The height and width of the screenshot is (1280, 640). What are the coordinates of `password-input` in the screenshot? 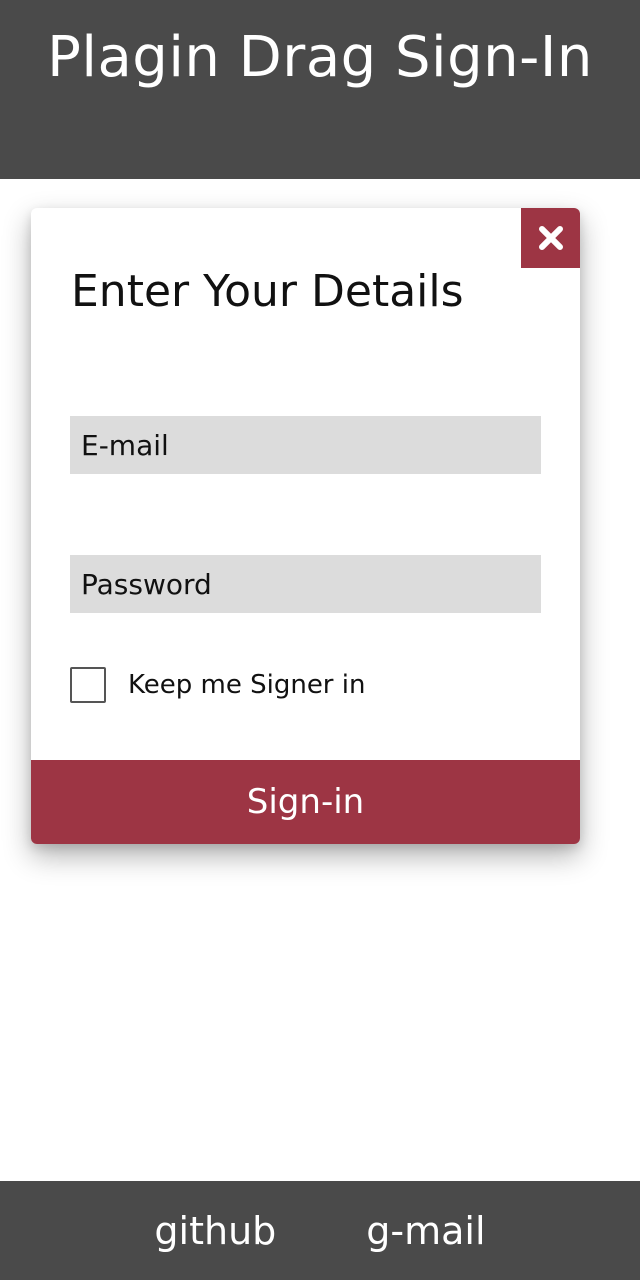 It's located at (305, 584).